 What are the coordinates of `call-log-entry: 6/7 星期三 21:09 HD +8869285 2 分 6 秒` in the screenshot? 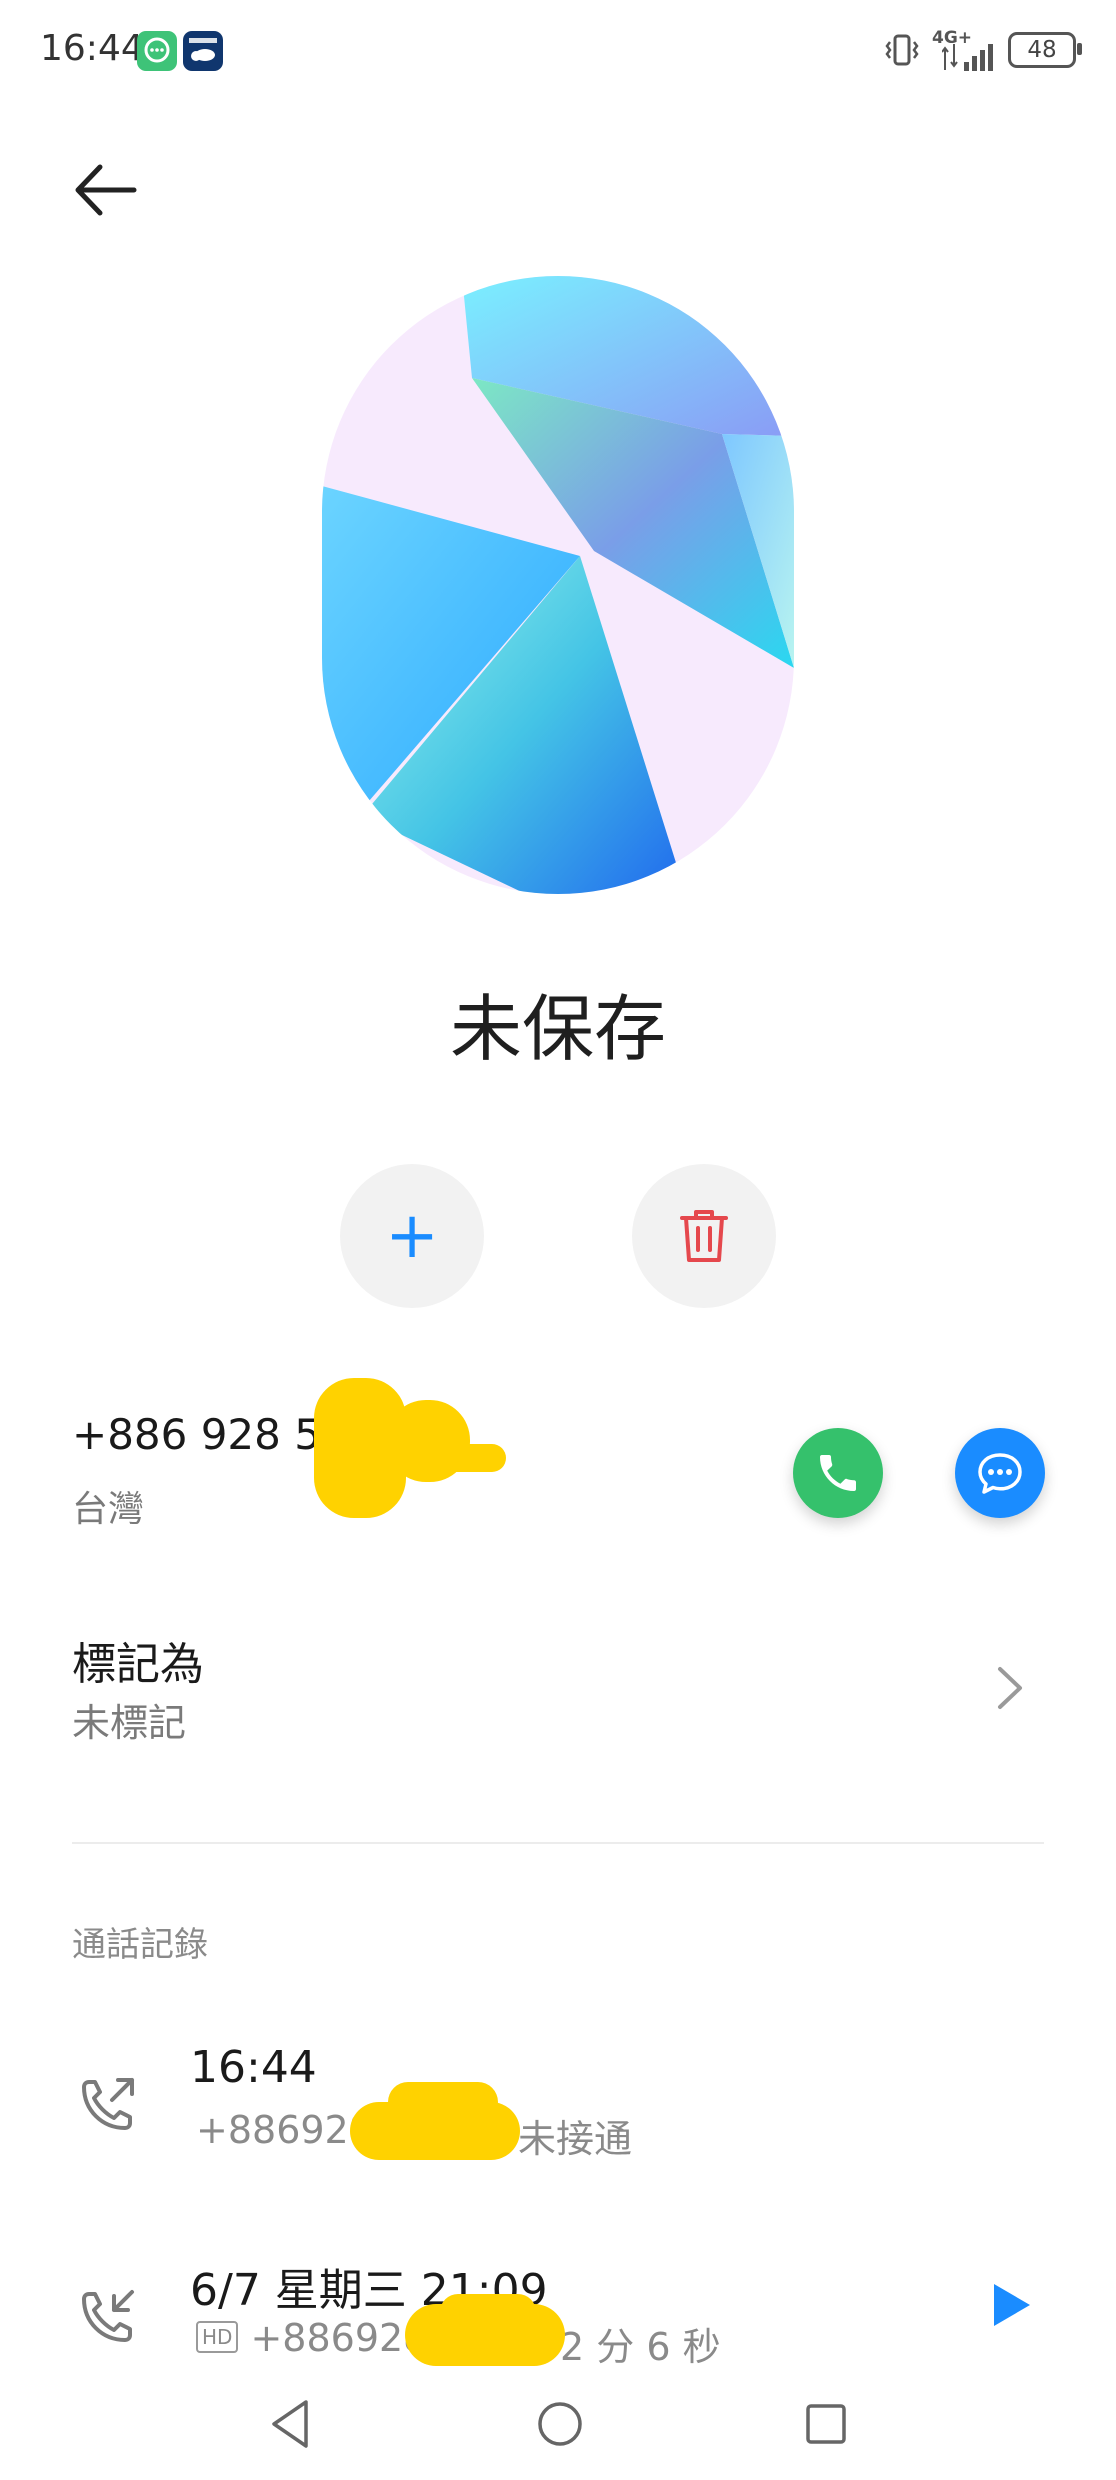 It's located at (558, 2316).